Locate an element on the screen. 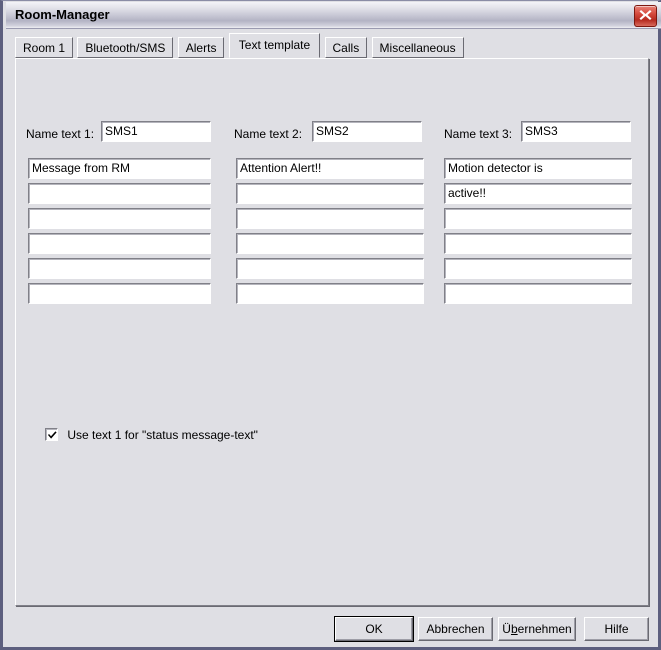  tab-calls: Calls is located at coordinates (346, 47).